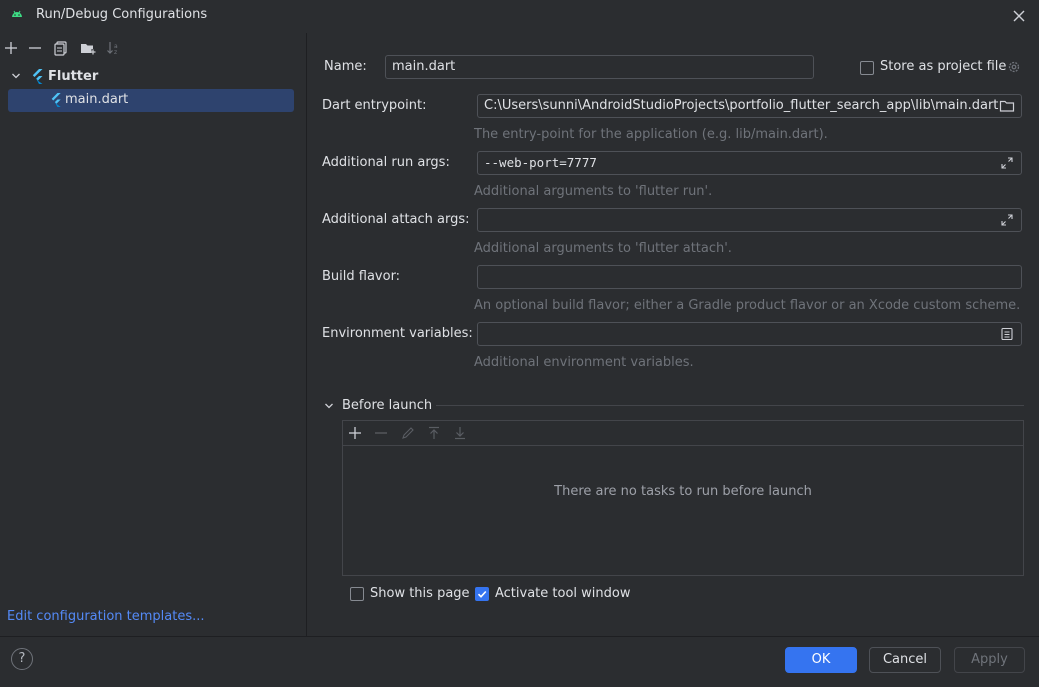 Image resolution: width=1039 pixels, height=687 pixels. I want to click on svg-text: z, so click(115, 52).